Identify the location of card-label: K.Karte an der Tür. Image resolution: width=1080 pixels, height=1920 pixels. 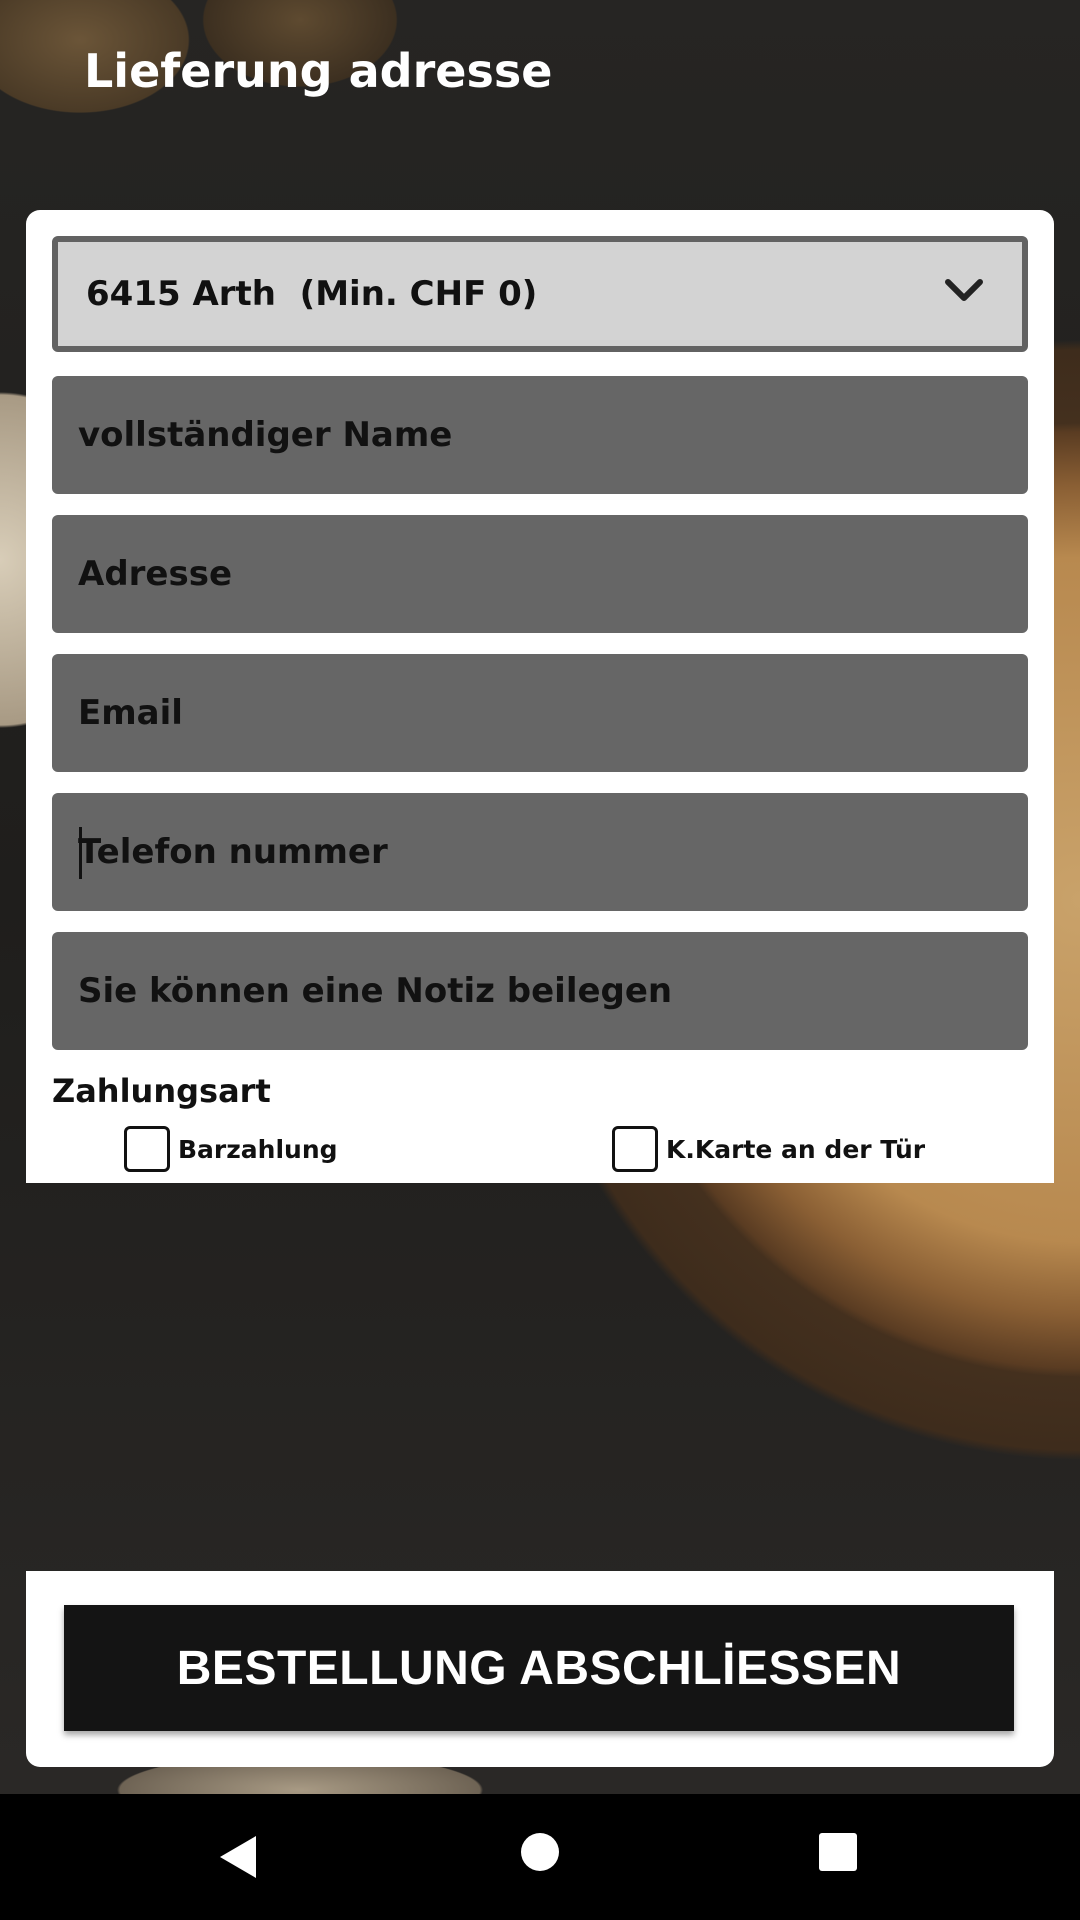
(796, 1149).